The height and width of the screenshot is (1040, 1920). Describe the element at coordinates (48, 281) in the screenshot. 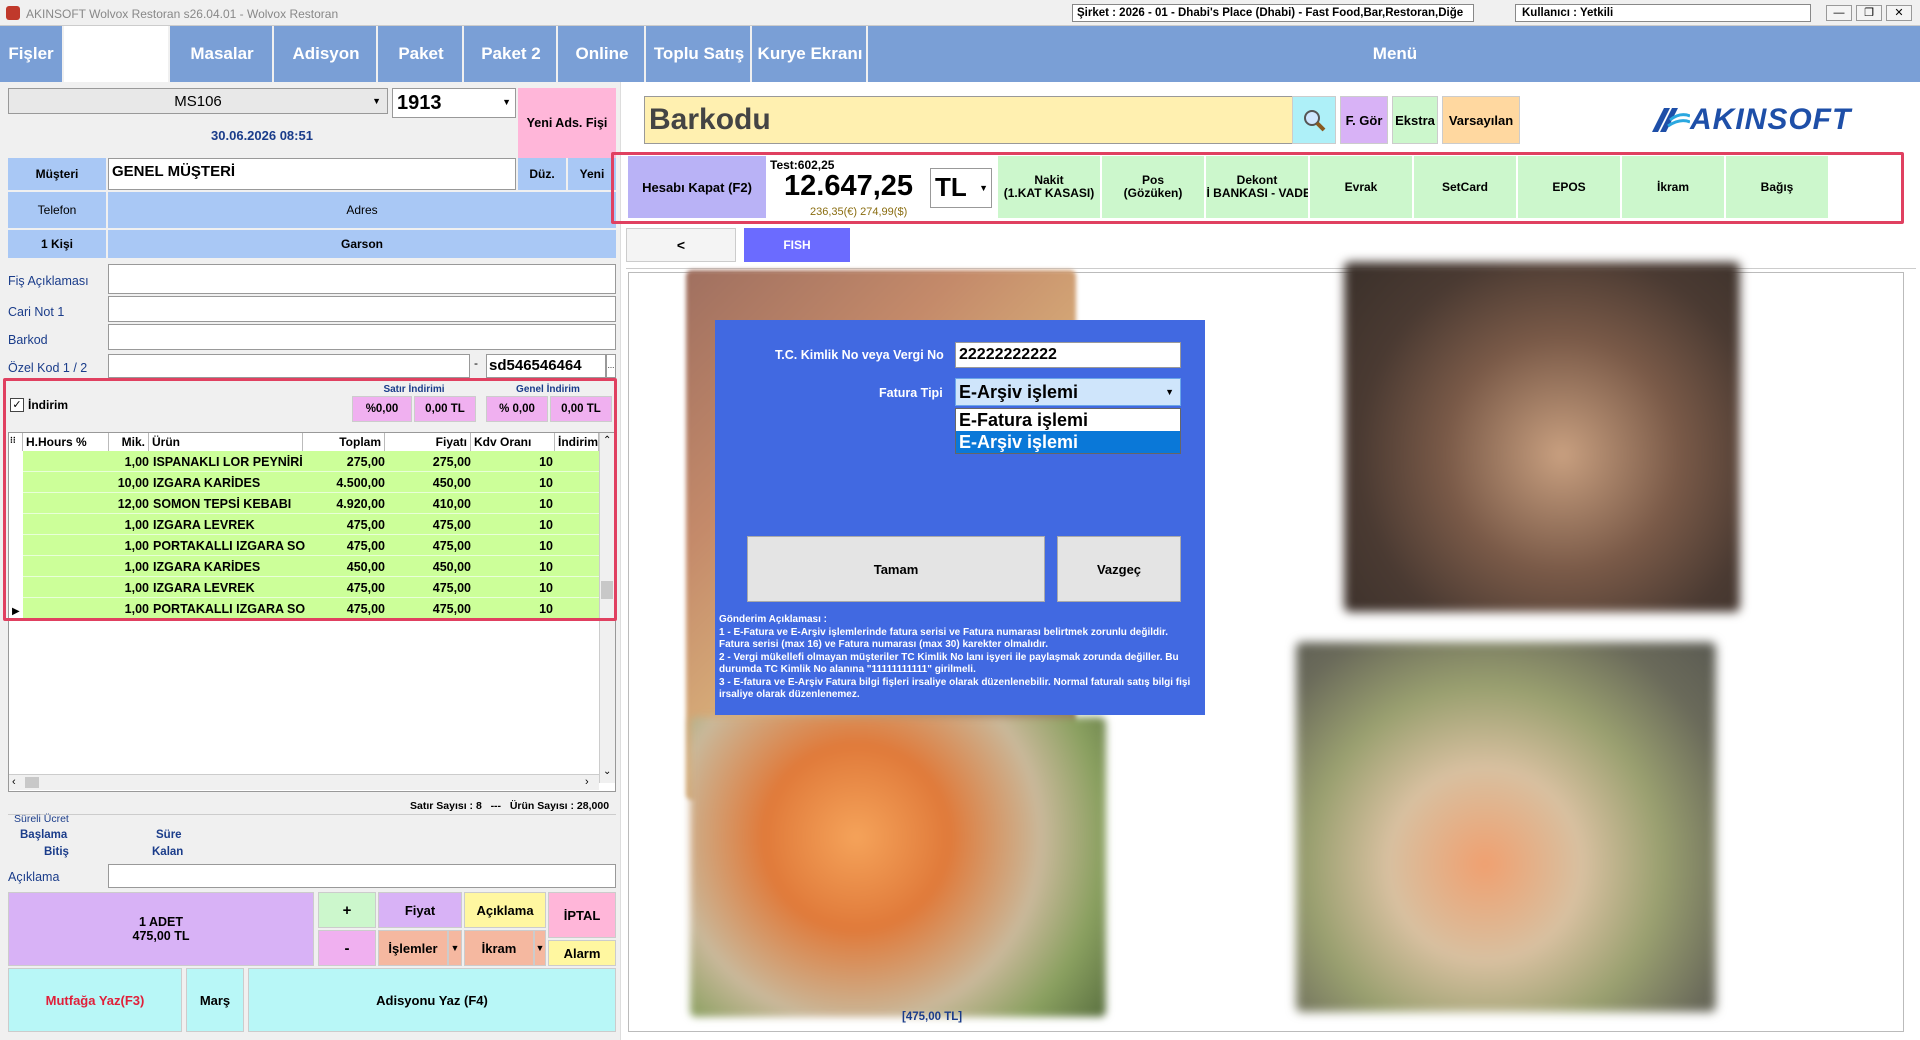

I see `note-label: Fiş Açıklaması` at that location.